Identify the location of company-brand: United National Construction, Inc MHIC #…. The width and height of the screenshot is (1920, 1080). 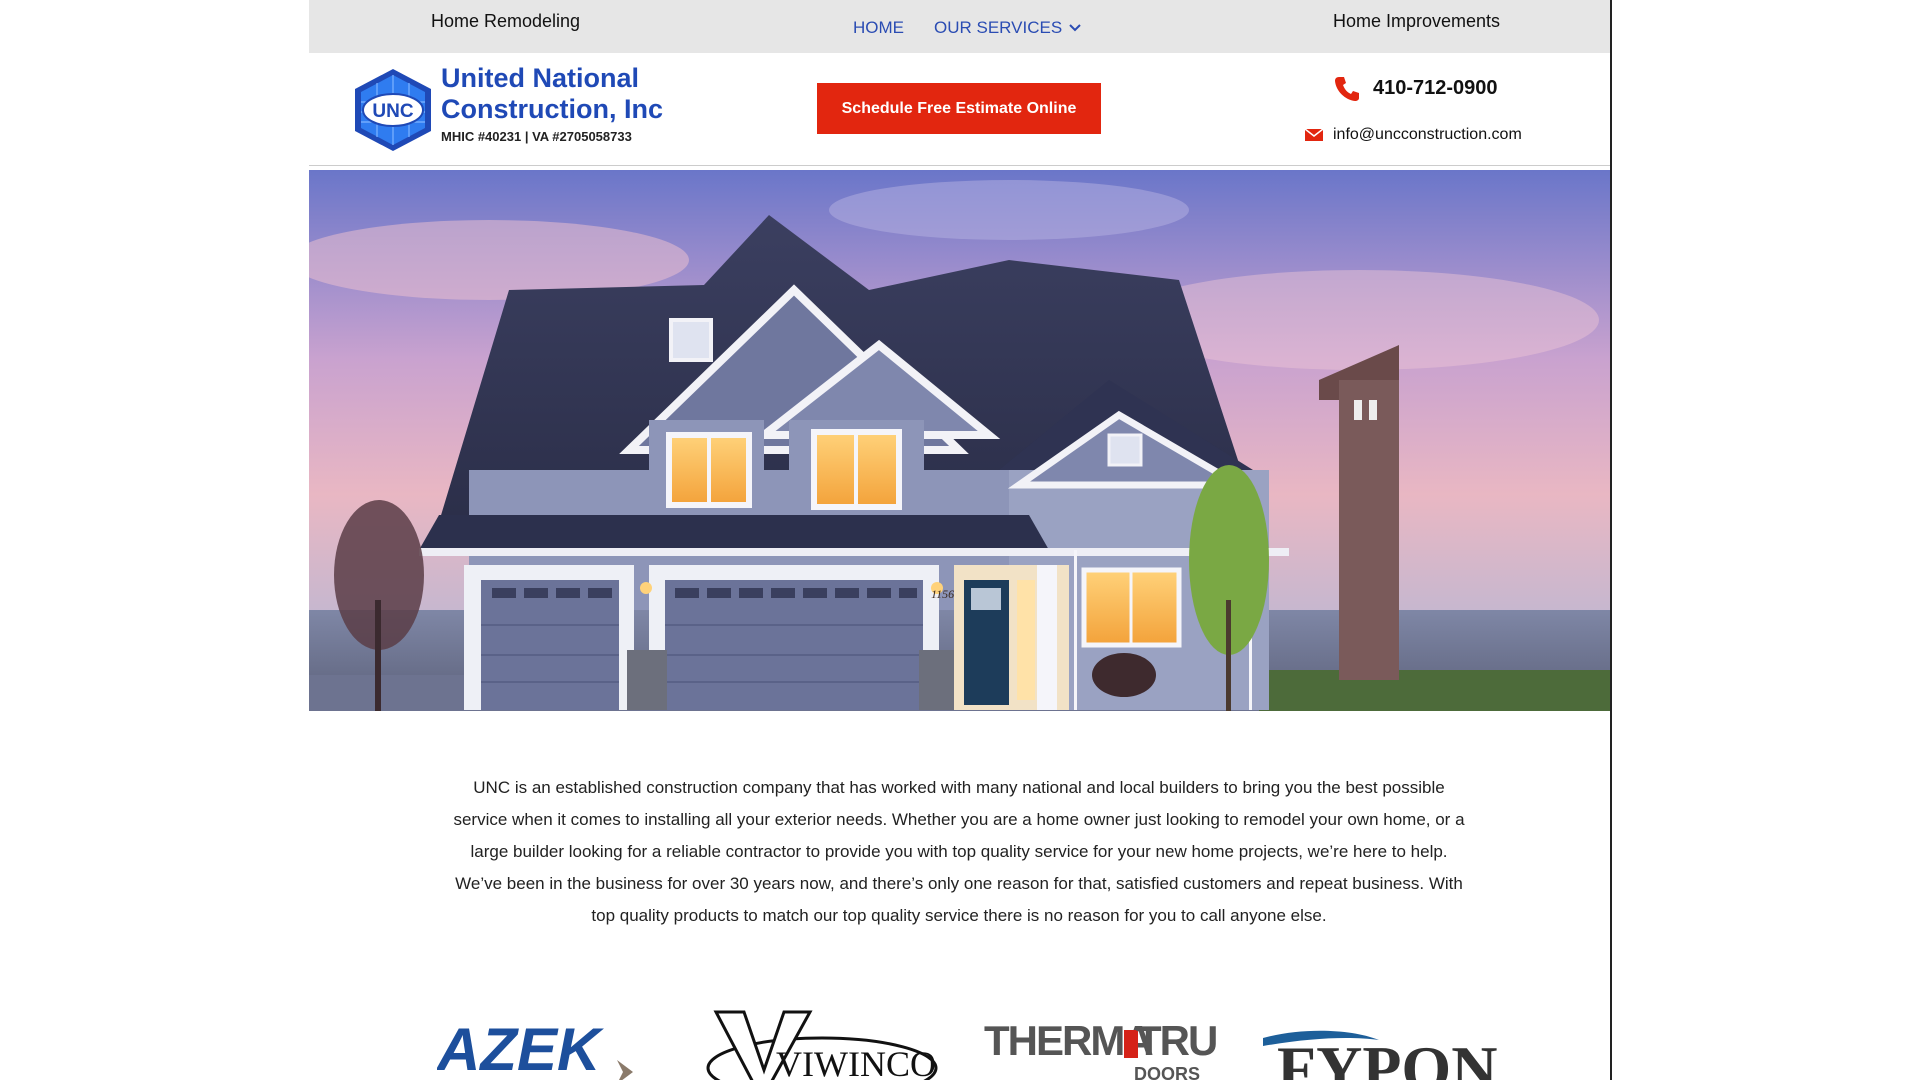
(552, 103).